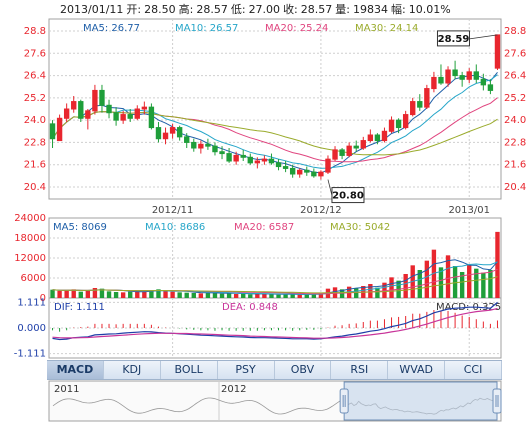 Image resolution: width=528 pixels, height=424 pixels. I want to click on tab-cci: CCI, so click(473, 370).